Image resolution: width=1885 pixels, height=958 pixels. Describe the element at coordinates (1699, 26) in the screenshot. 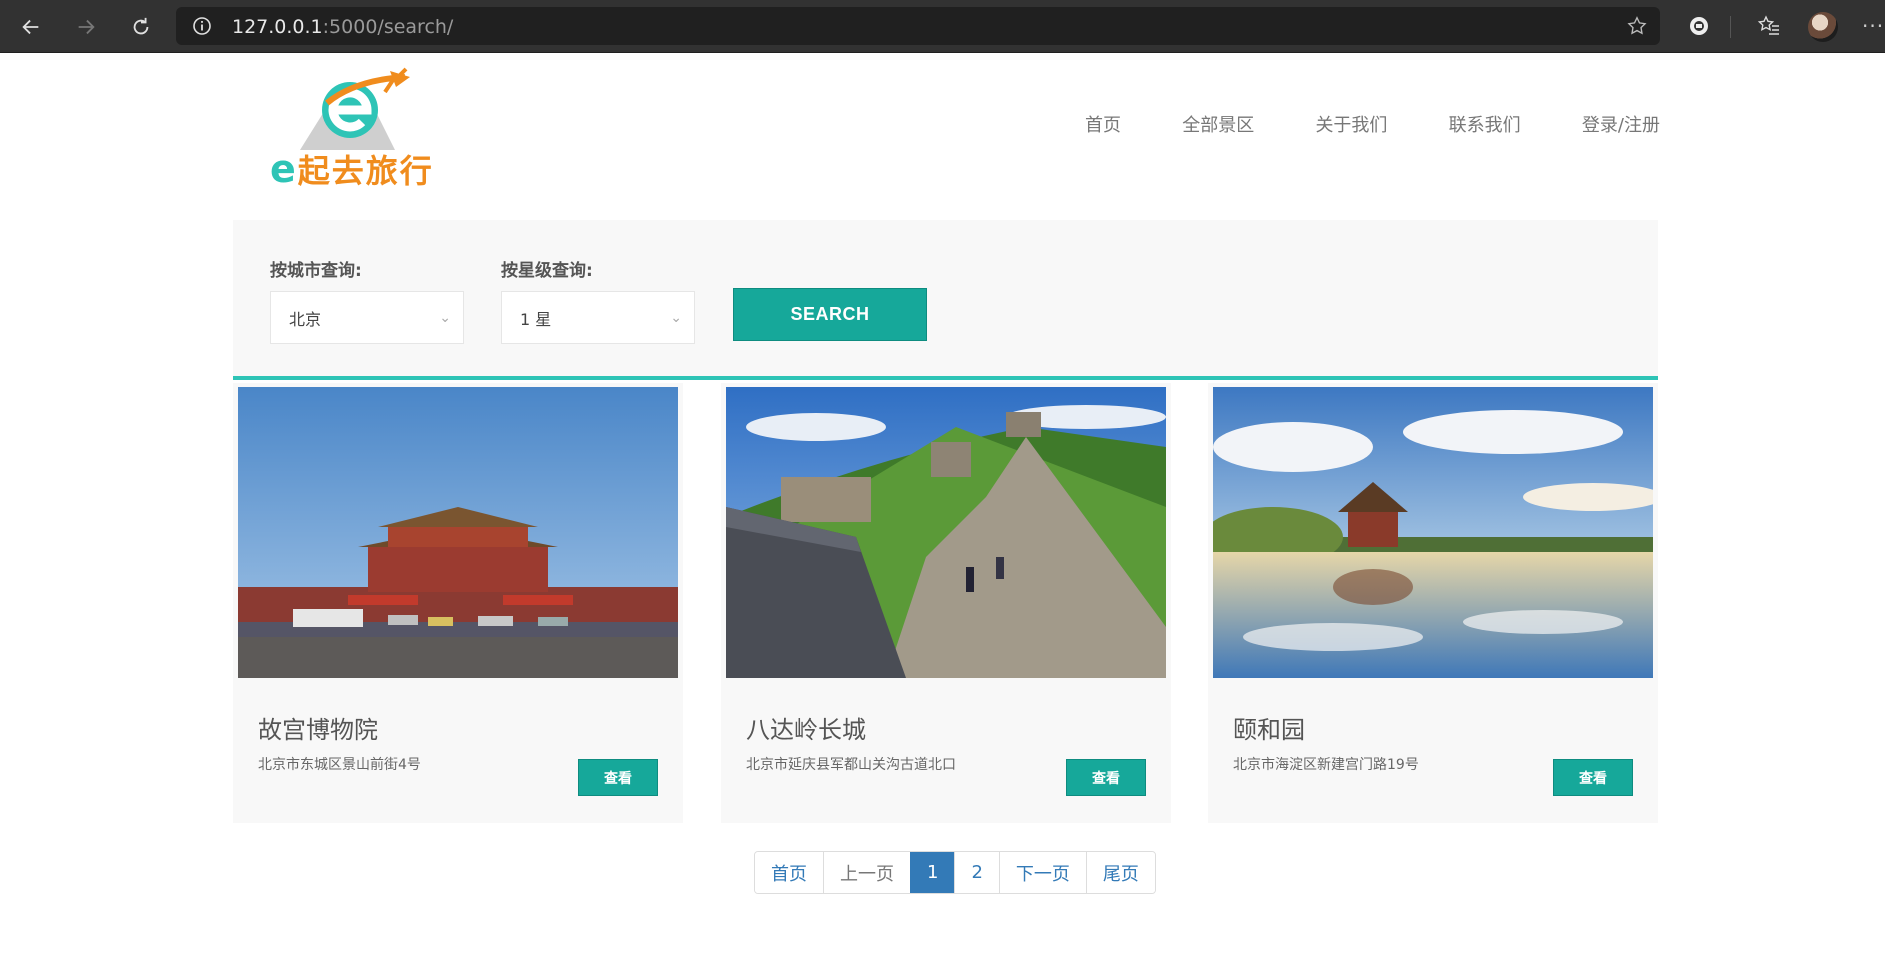

I see `extension-icon` at that location.